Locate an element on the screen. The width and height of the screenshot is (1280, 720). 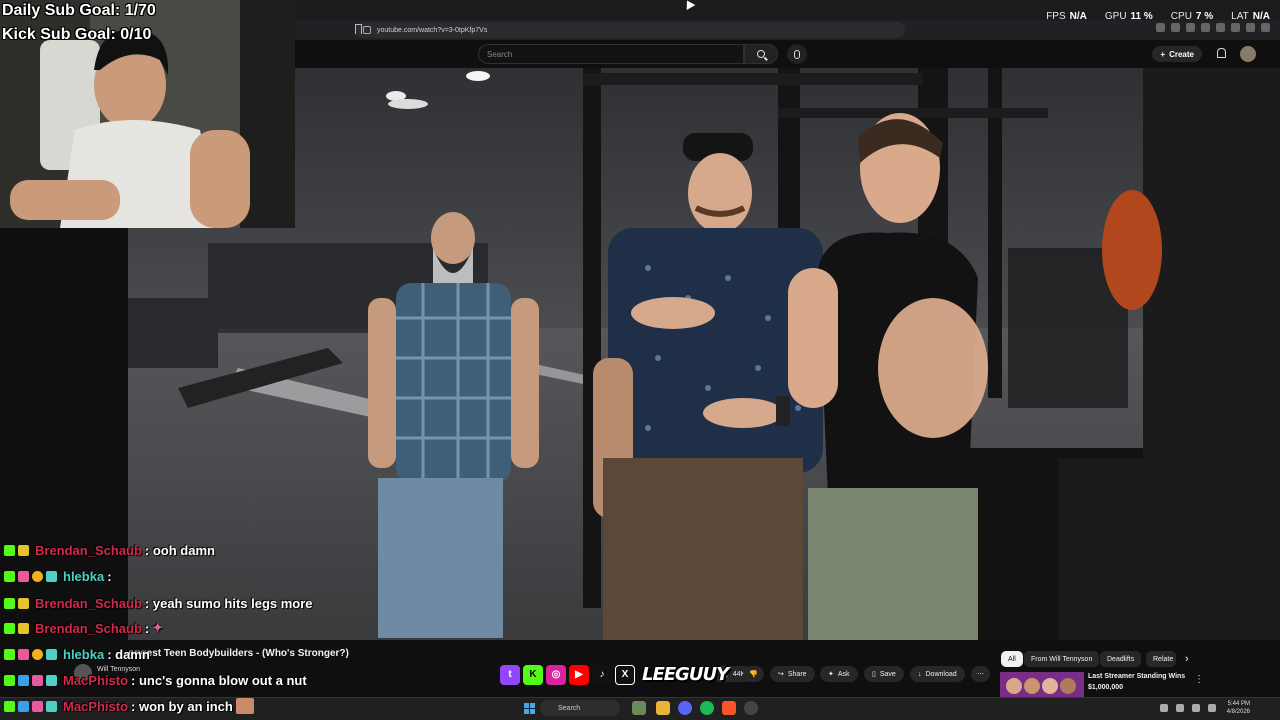
more-actions-button: ⋯ is located at coordinates (980, 674).